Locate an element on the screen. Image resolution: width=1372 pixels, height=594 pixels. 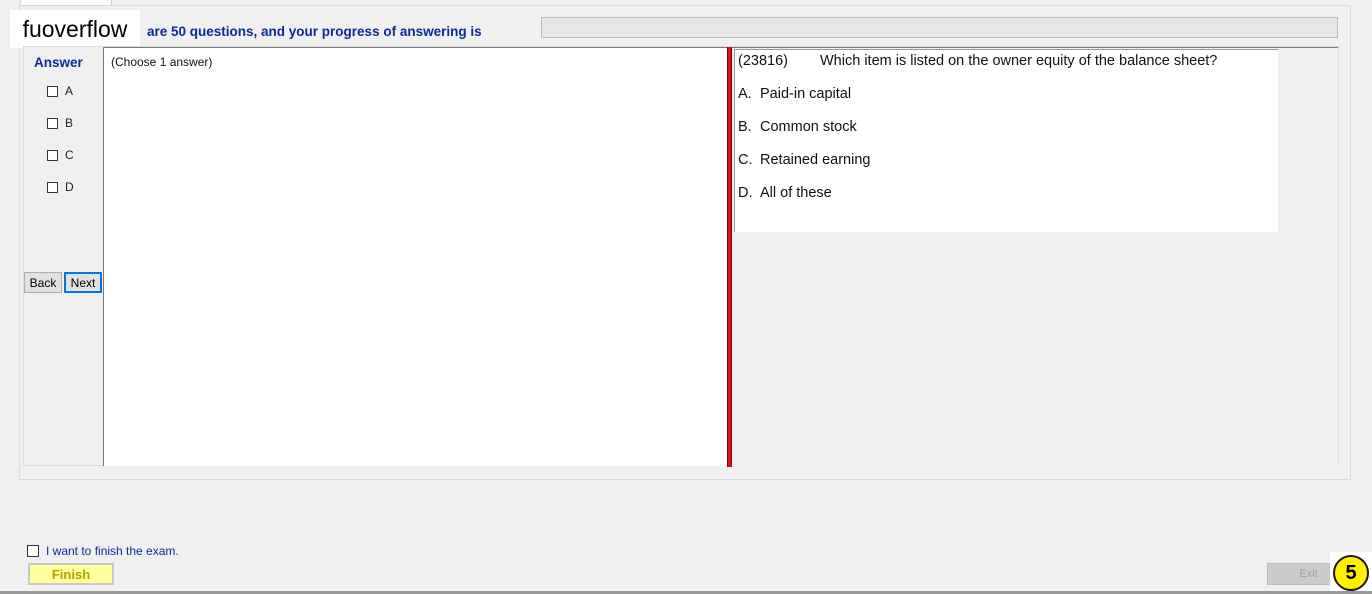
option-letter: B. is located at coordinates (745, 127).